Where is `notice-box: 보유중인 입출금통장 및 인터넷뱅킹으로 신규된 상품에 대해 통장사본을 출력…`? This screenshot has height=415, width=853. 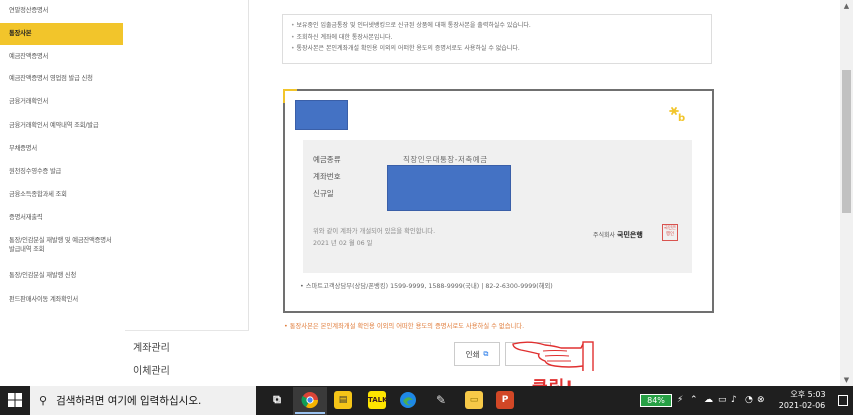
notice-box: 보유중인 입출금통장 및 인터넷뱅킹으로 신규된 상품에 대해 통장사본을 출력… is located at coordinates (497, 39).